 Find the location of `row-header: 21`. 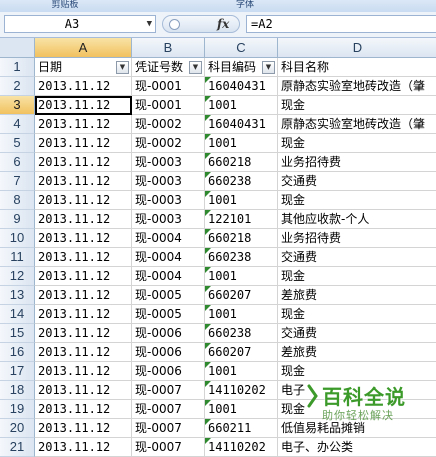

row-header: 21 is located at coordinates (17, 447).